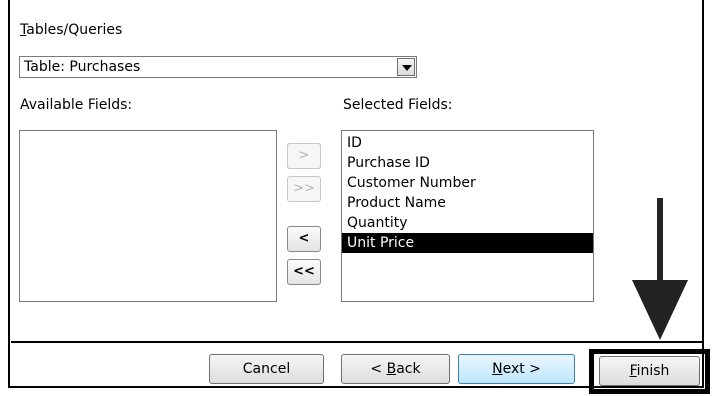 The height and width of the screenshot is (396, 712). Describe the element at coordinates (660, 310) in the screenshot. I see `down-arrow-icon` at that location.